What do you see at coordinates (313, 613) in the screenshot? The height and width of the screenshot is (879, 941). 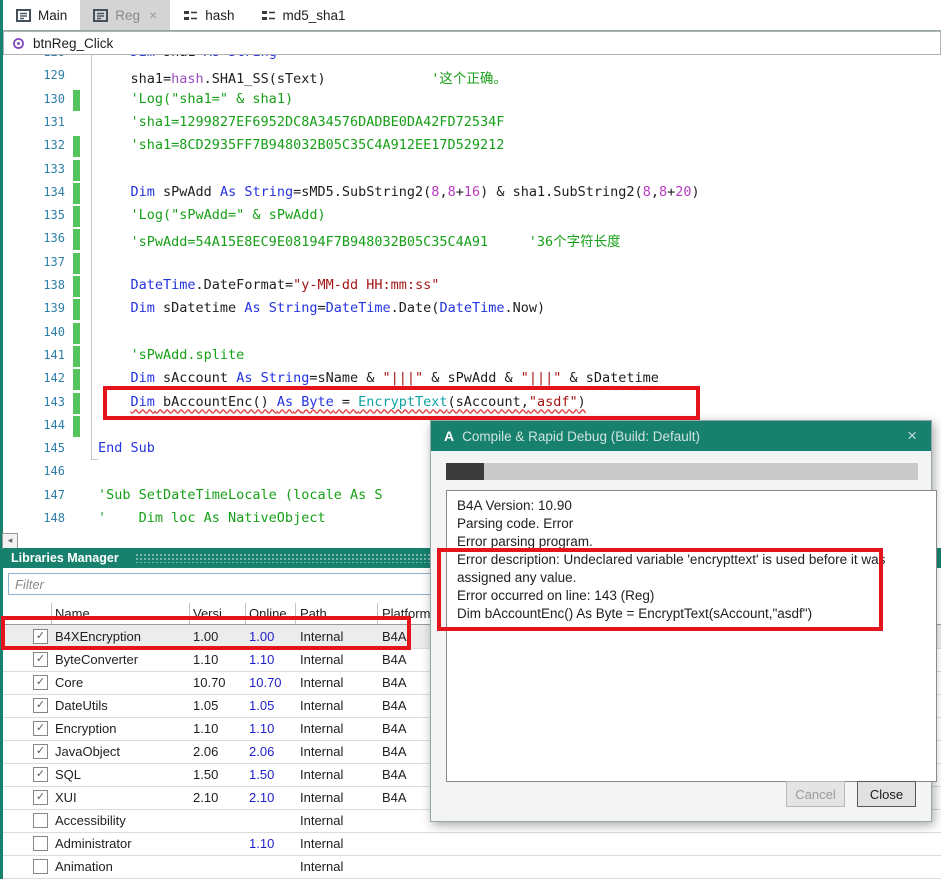 I see `column-header-path: Path` at bounding box center [313, 613].